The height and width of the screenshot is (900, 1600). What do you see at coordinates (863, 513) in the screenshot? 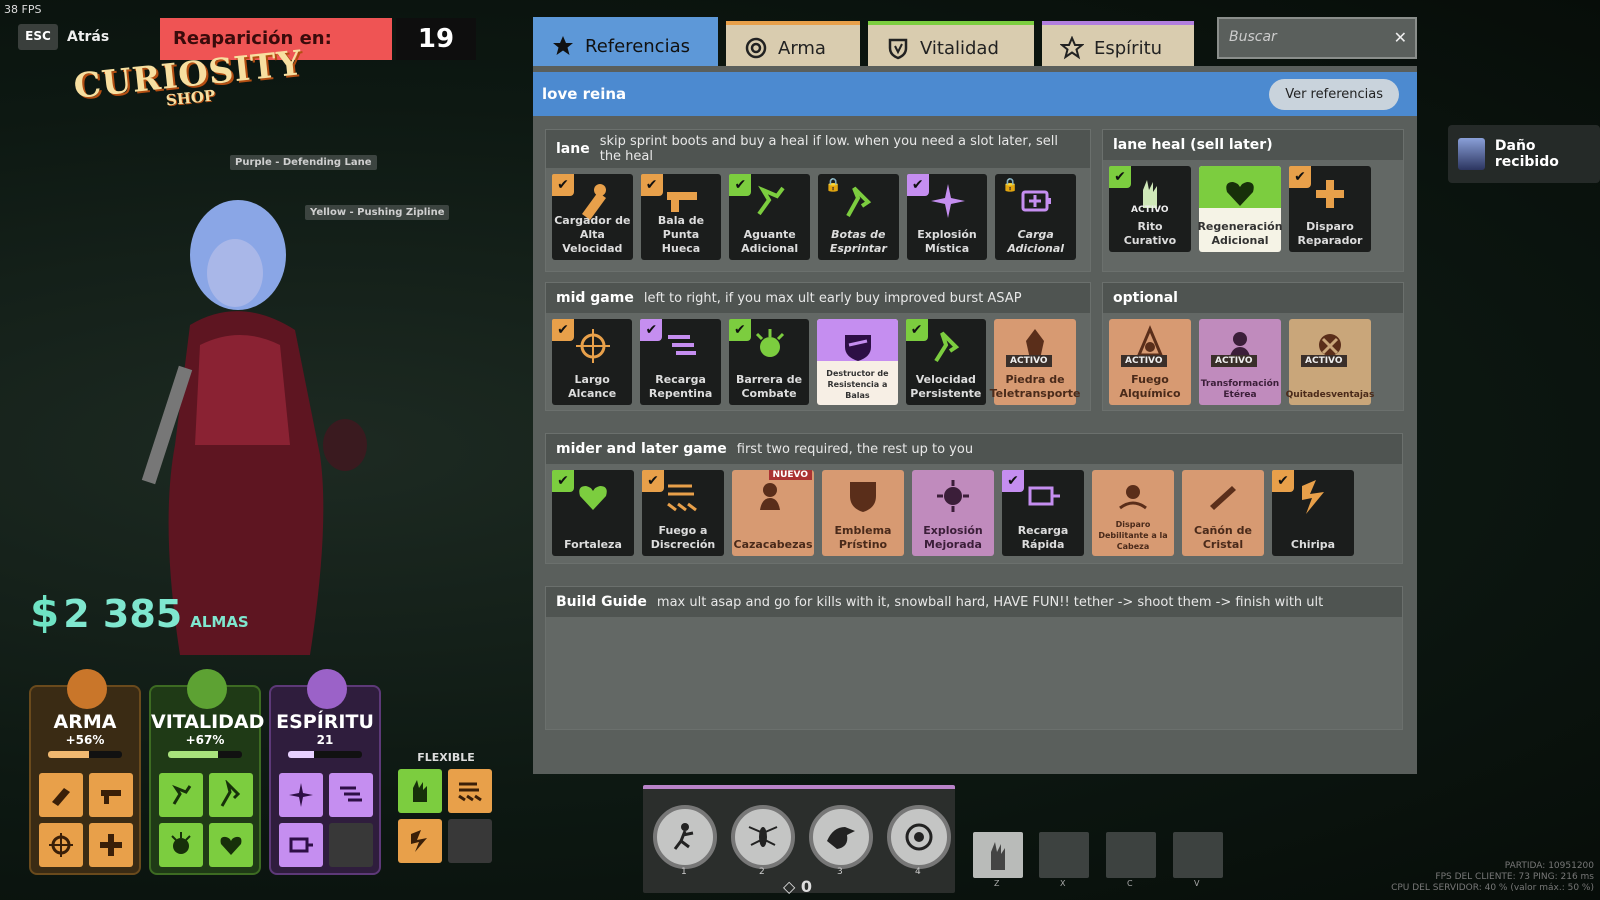
I see `item-card: Emblema Prístino` at bounding box center [863, 513].